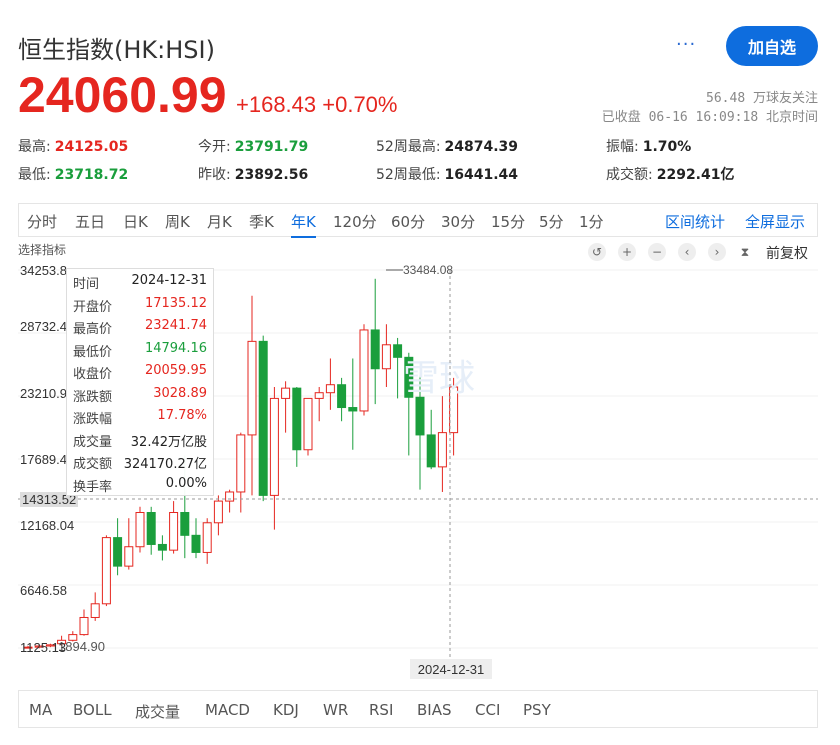 The height and width of the screenshot is (745, 840). I want to click on follower-count: 56.48 万球友关注, so click(762, 98).